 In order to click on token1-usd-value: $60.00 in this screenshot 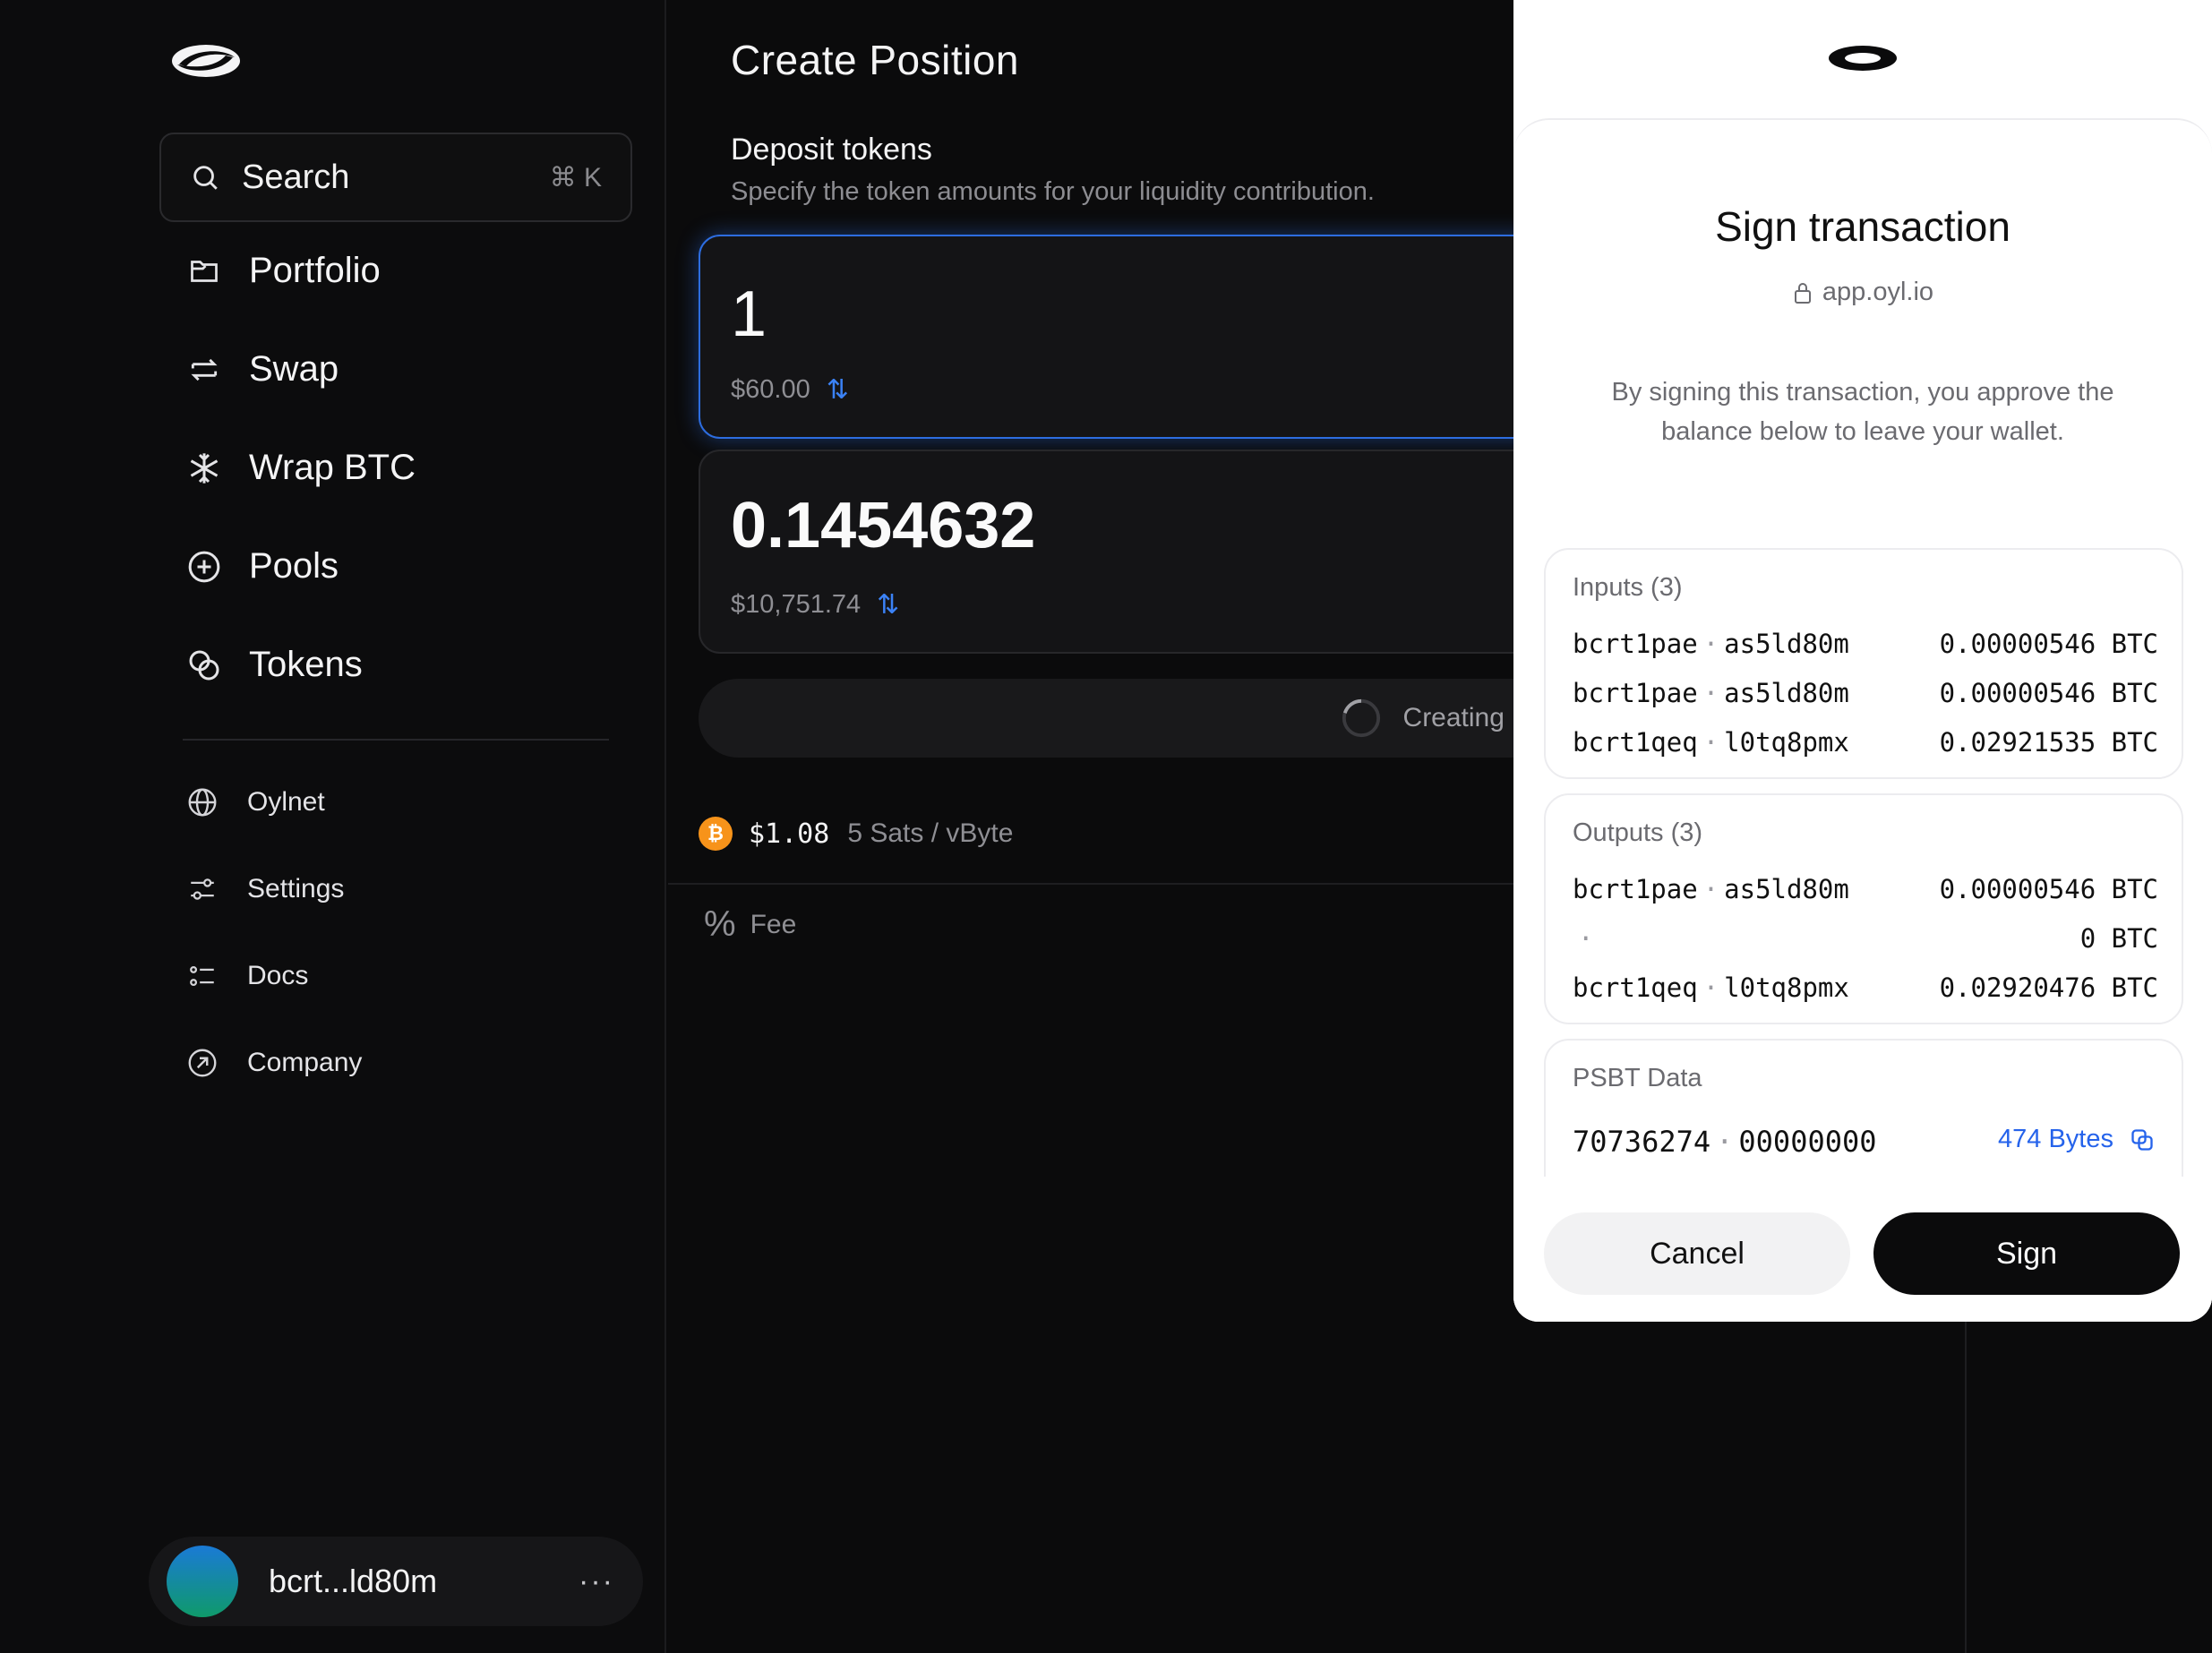, I will do `click(770, 390)`.